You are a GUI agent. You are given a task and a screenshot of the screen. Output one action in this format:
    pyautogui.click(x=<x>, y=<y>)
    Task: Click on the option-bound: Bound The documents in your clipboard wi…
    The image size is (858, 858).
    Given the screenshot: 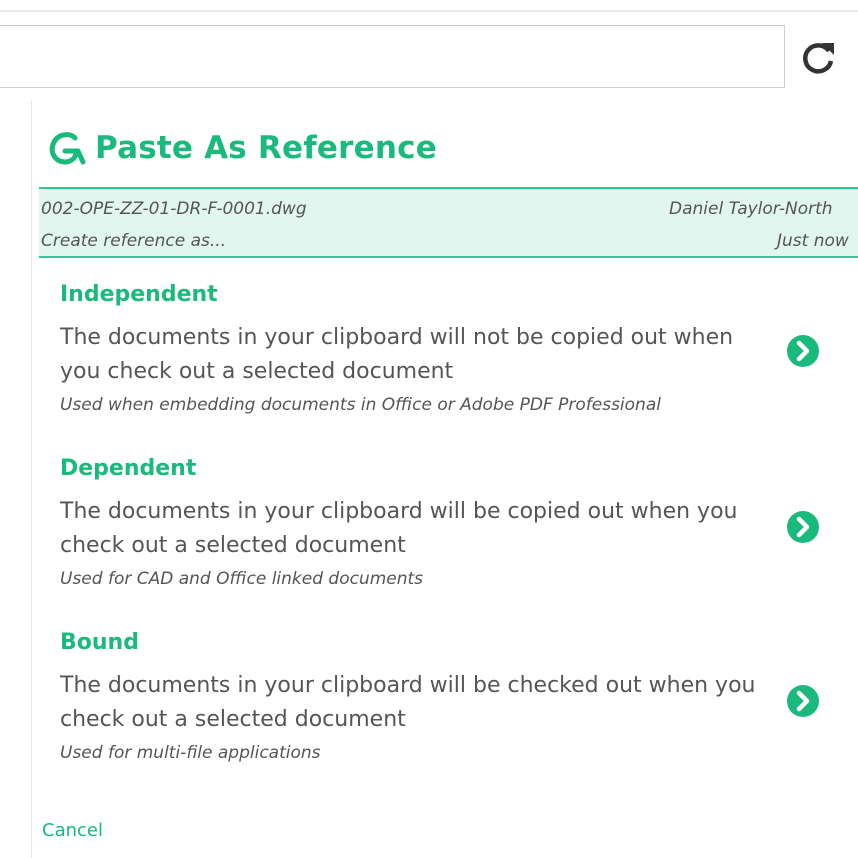 What is the action you would take?
    pyautogui.click(x=440, y=696)
    